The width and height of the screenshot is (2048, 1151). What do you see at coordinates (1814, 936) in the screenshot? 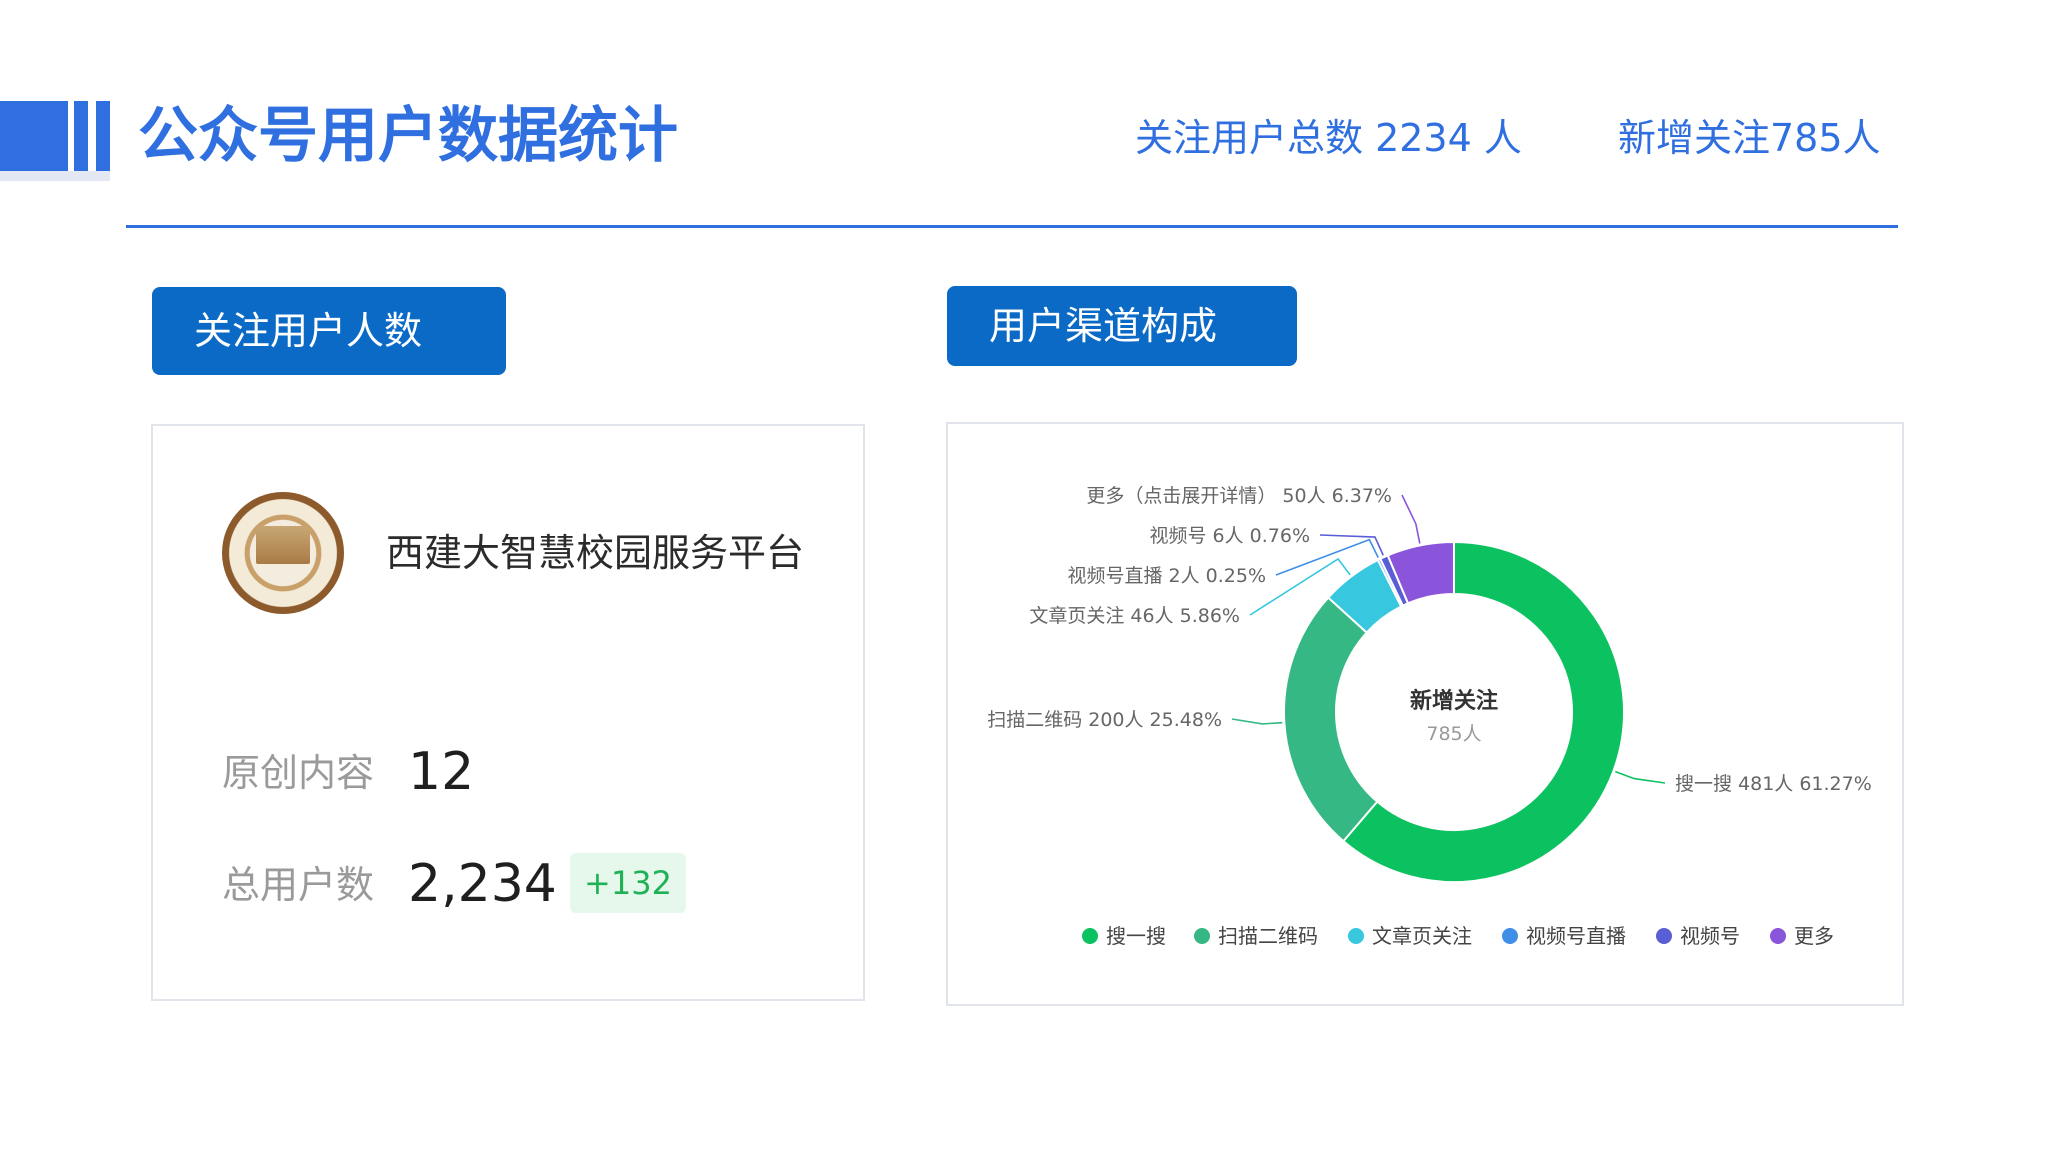
I see `legend-label-5: 更多` at bounding box center [1814, 936].